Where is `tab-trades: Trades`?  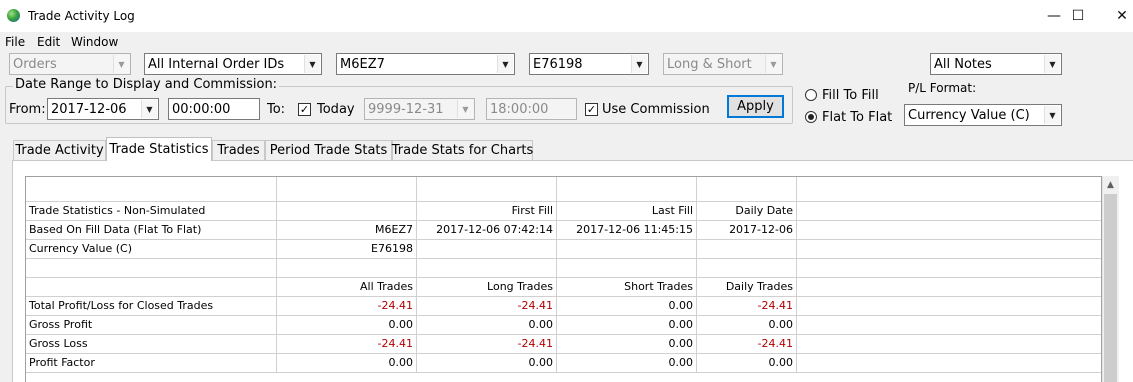 tab-trades: Trades is located at coordinates (238, 150).